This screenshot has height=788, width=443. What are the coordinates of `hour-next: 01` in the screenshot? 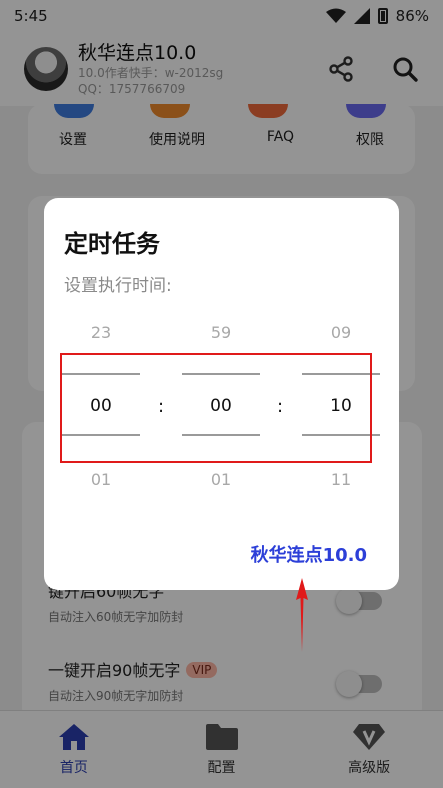 It's located at (101, 479).